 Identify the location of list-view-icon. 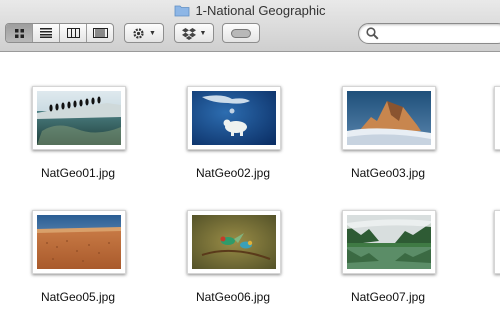
(46, 33).